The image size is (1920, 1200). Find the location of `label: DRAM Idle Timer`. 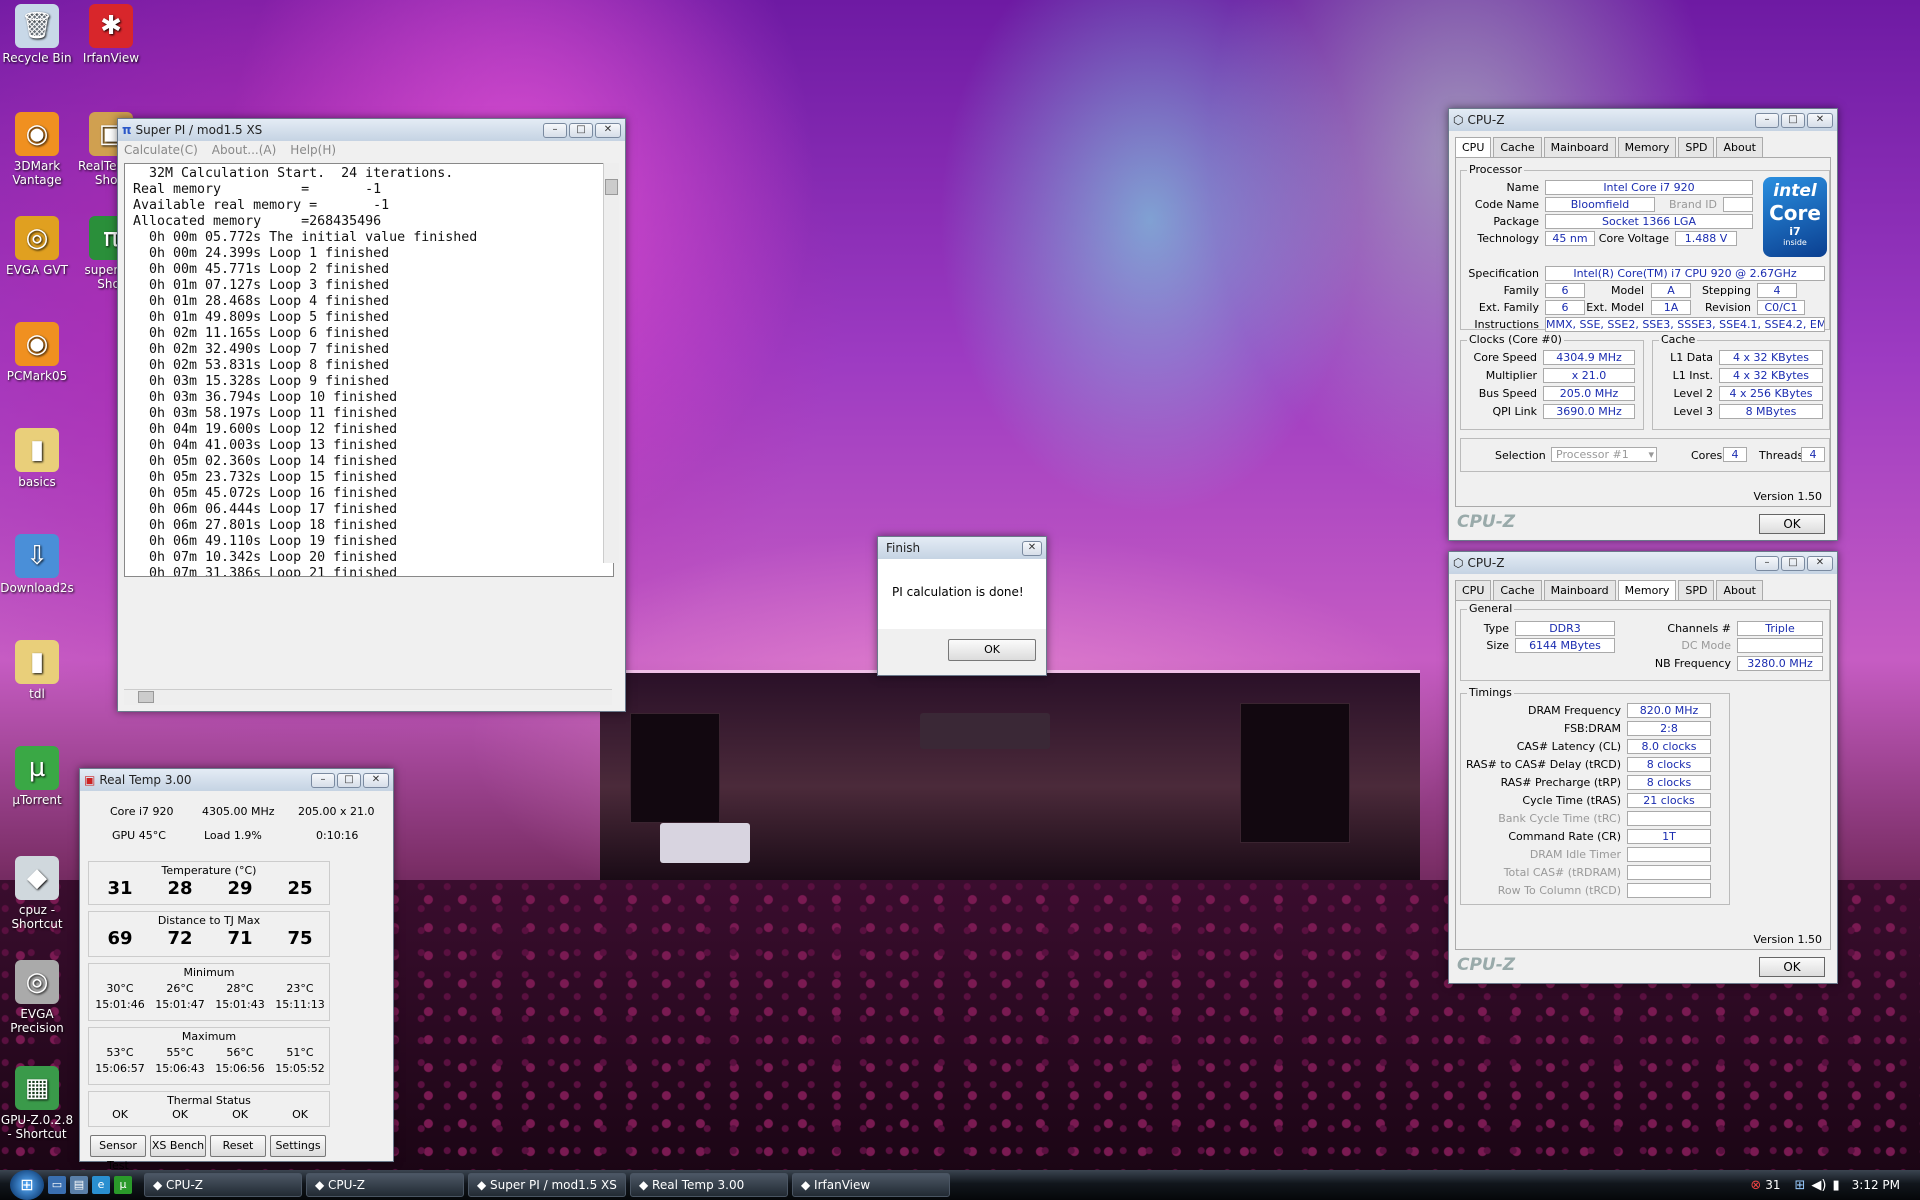

label: DRAM Idle Timer is located at coordinates (1575, 854).